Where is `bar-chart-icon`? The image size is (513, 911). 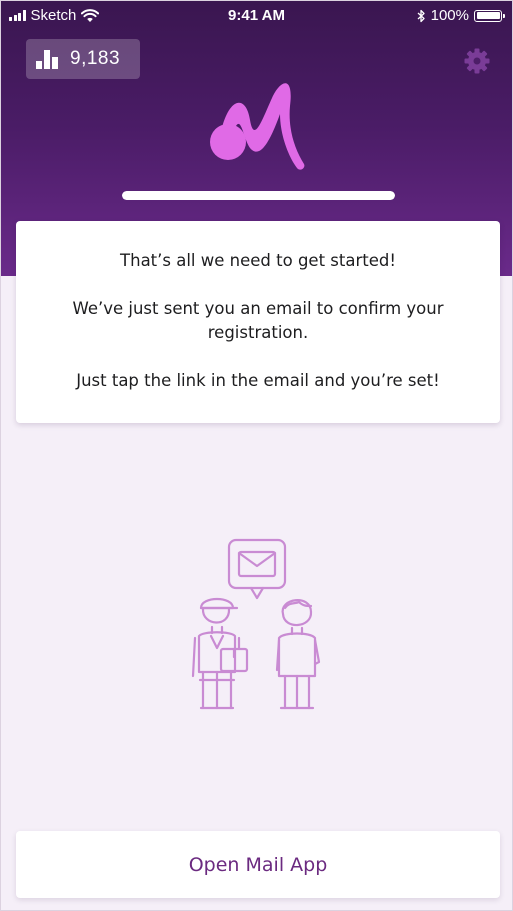
bar-chart-icon is located at coordinates (47, 59).